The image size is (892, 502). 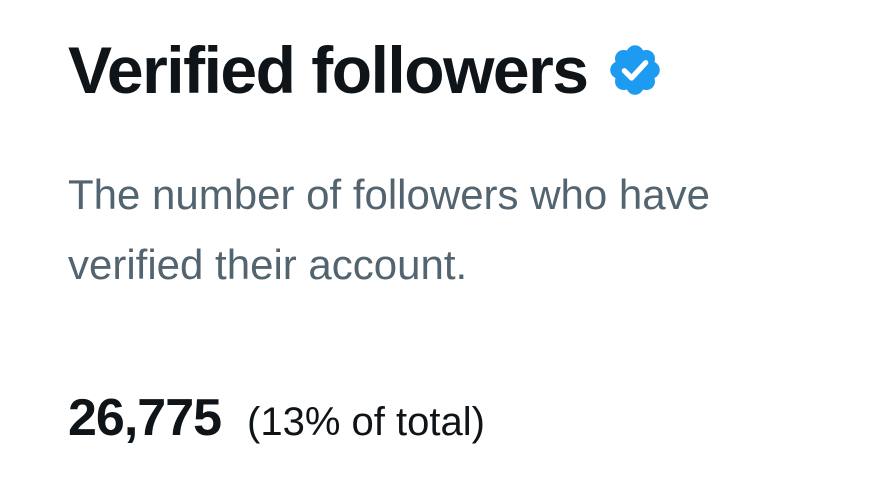 I want to click on verified-badge-icon, so click(x=634, y=70).